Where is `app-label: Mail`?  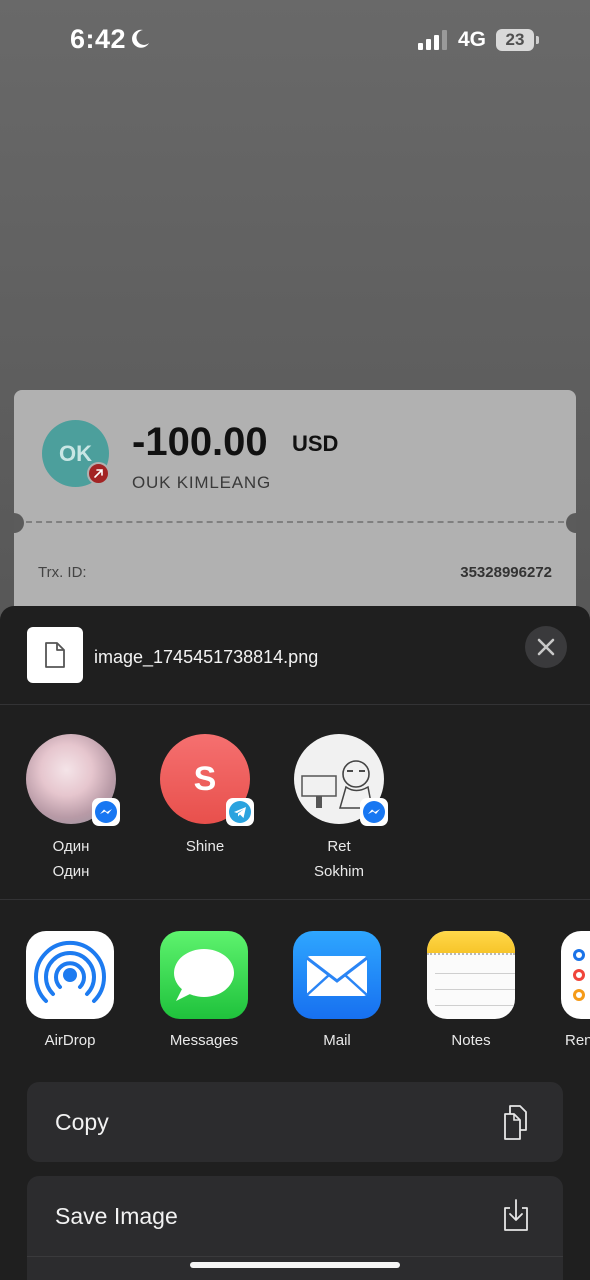
app-label: Mail is located at coordinates (337, 1040).